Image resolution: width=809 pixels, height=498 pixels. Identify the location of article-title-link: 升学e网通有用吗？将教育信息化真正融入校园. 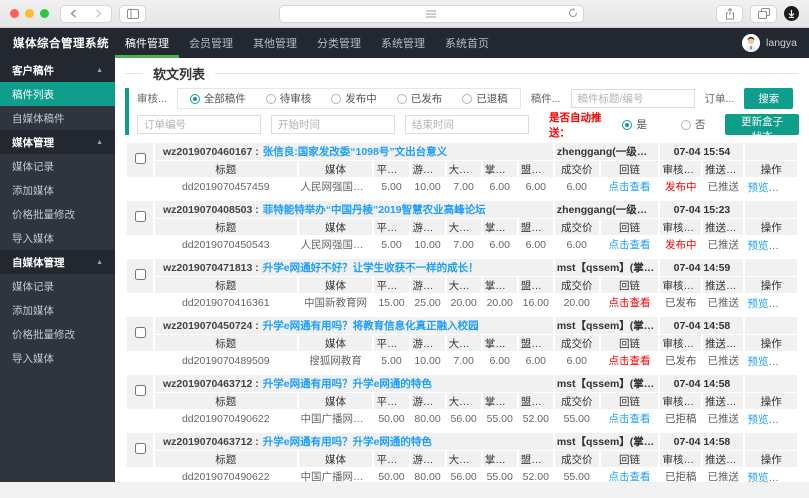
(371, 326).